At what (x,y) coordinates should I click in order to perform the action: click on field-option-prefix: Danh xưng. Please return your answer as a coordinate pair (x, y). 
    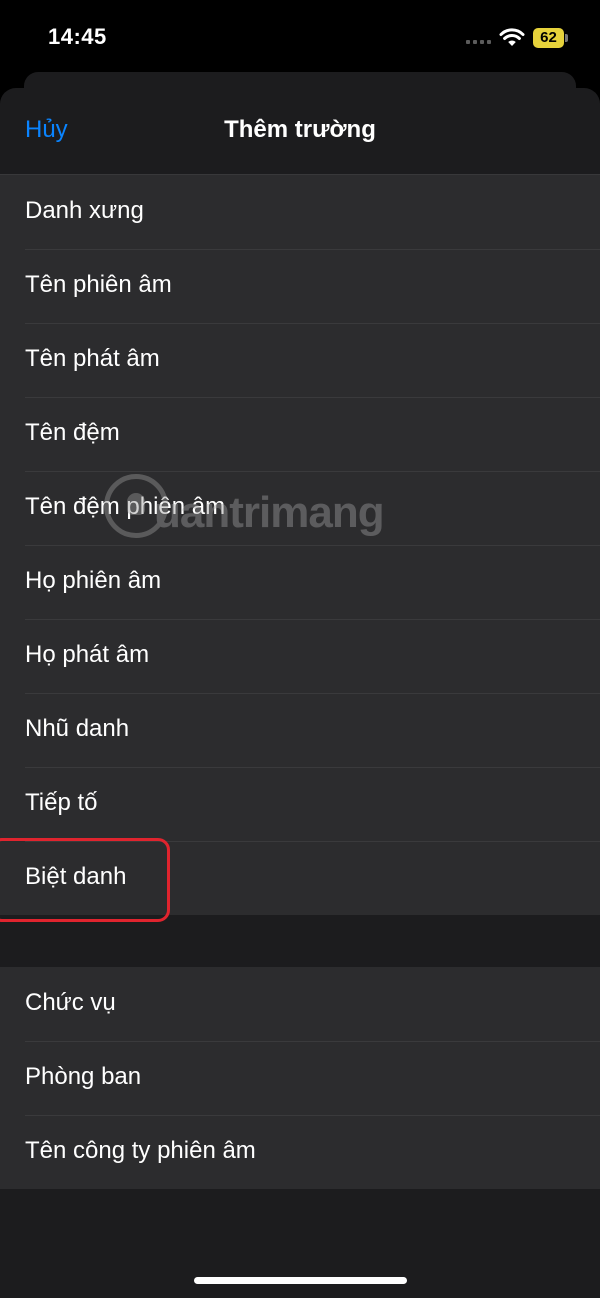
    Looking at the image, I should click on (300, 212).